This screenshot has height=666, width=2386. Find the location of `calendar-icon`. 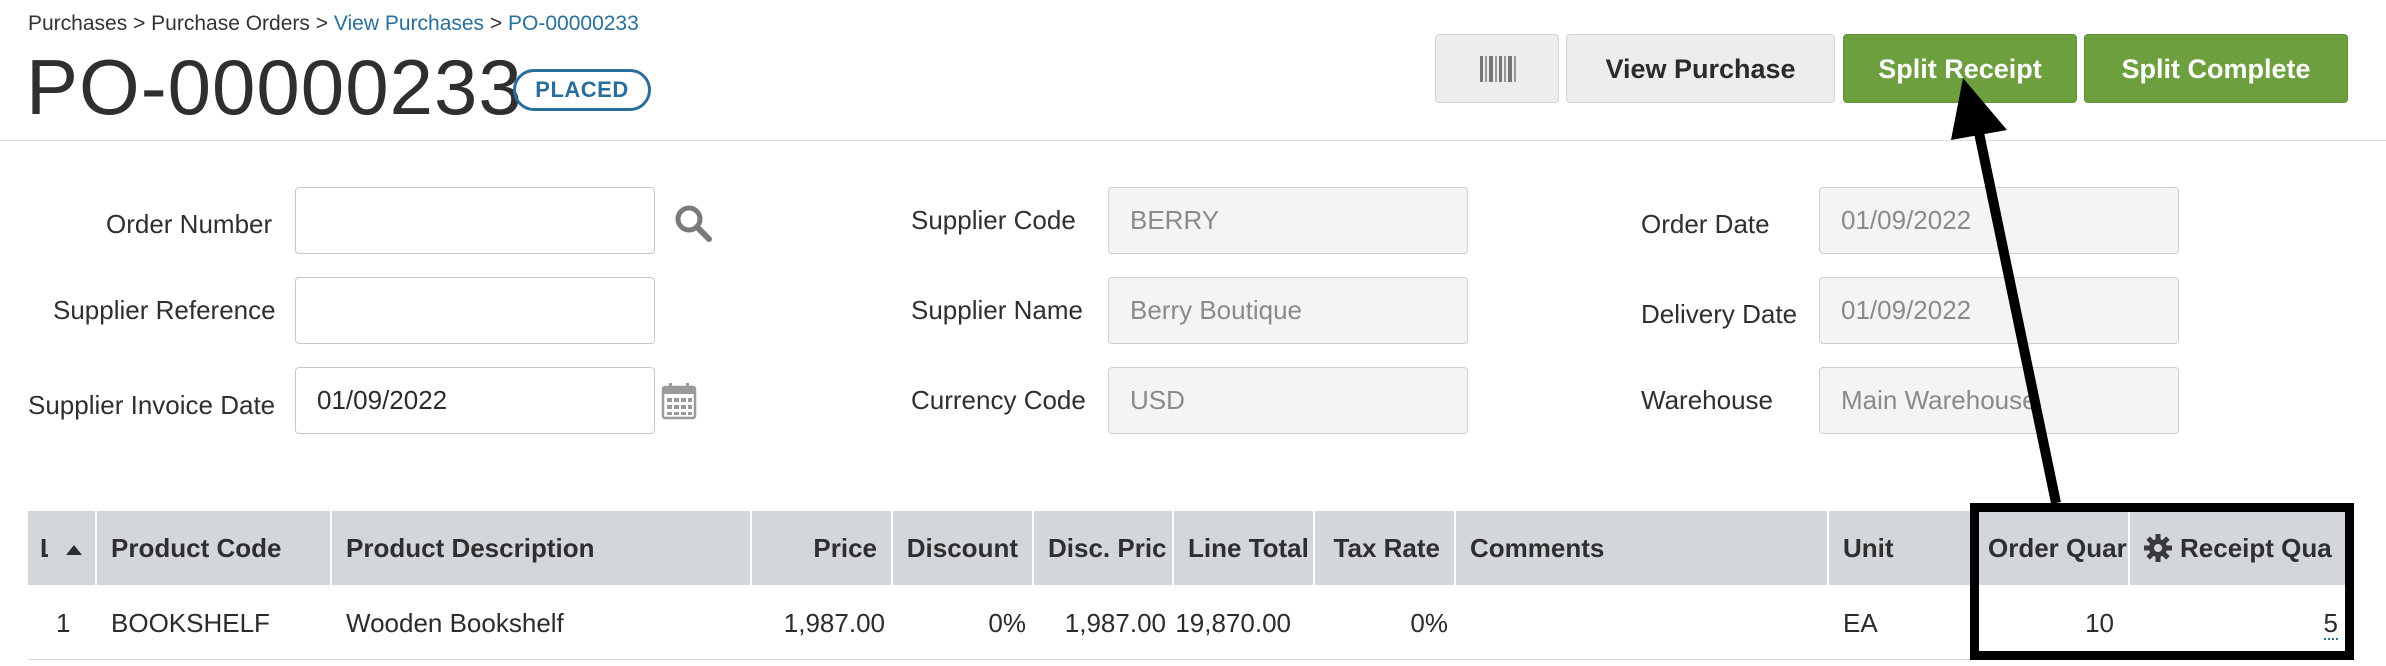

calendar-icon is located at coordinates (679, 401).